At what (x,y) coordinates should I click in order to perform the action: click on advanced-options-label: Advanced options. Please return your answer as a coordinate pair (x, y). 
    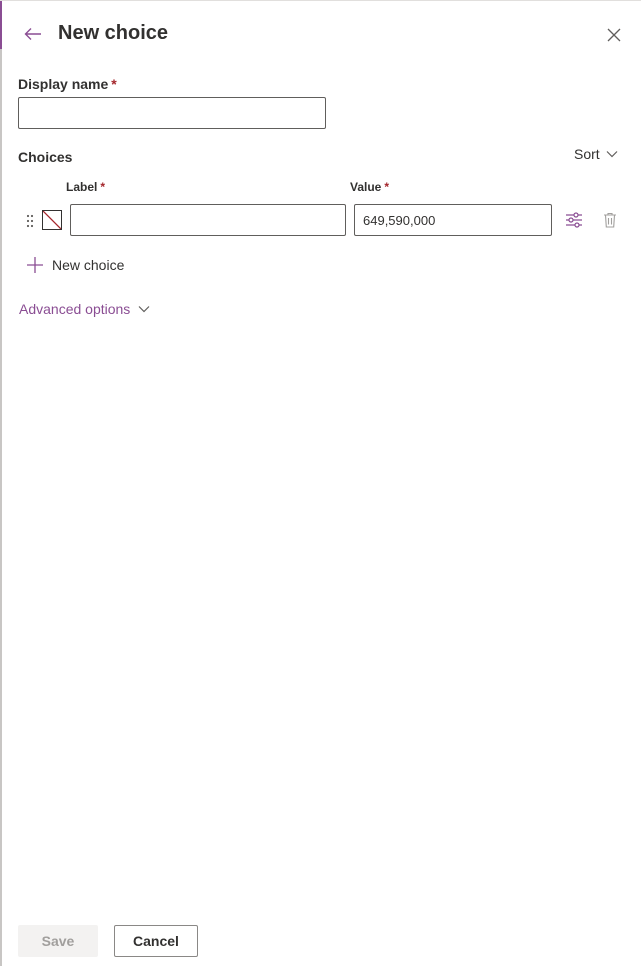
    Looking at the image, I should click on (75, 309).